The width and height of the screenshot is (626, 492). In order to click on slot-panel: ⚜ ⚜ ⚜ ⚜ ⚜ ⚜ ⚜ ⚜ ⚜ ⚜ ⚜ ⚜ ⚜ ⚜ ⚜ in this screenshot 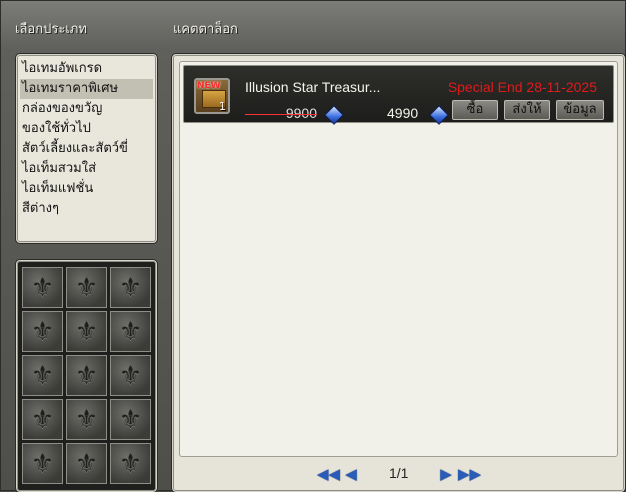, I will do `click(86, 376)`.